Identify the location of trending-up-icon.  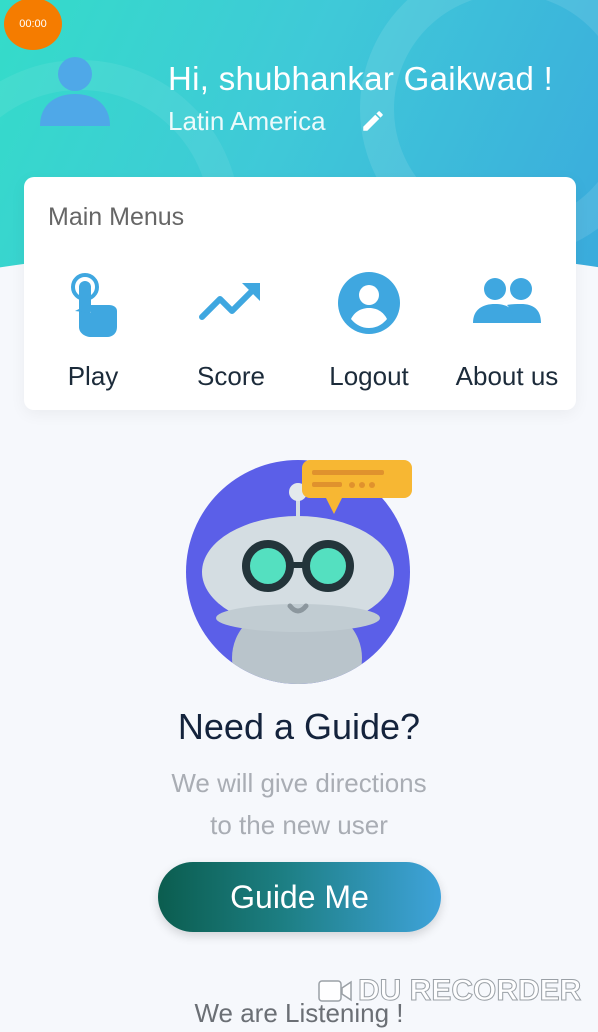
(229, 301).